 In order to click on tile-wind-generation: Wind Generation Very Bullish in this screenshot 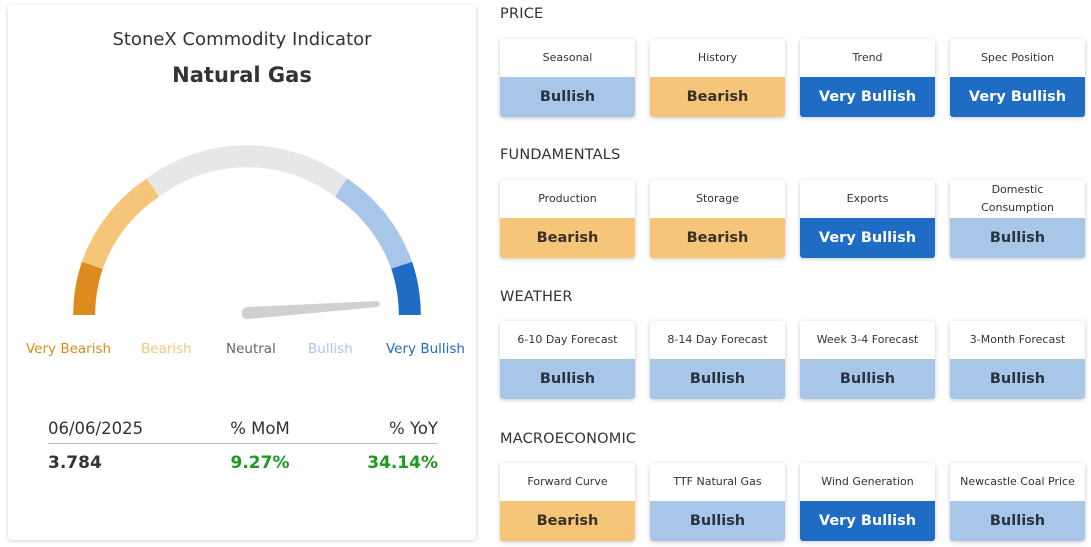, I will do `click(867, 502)`.